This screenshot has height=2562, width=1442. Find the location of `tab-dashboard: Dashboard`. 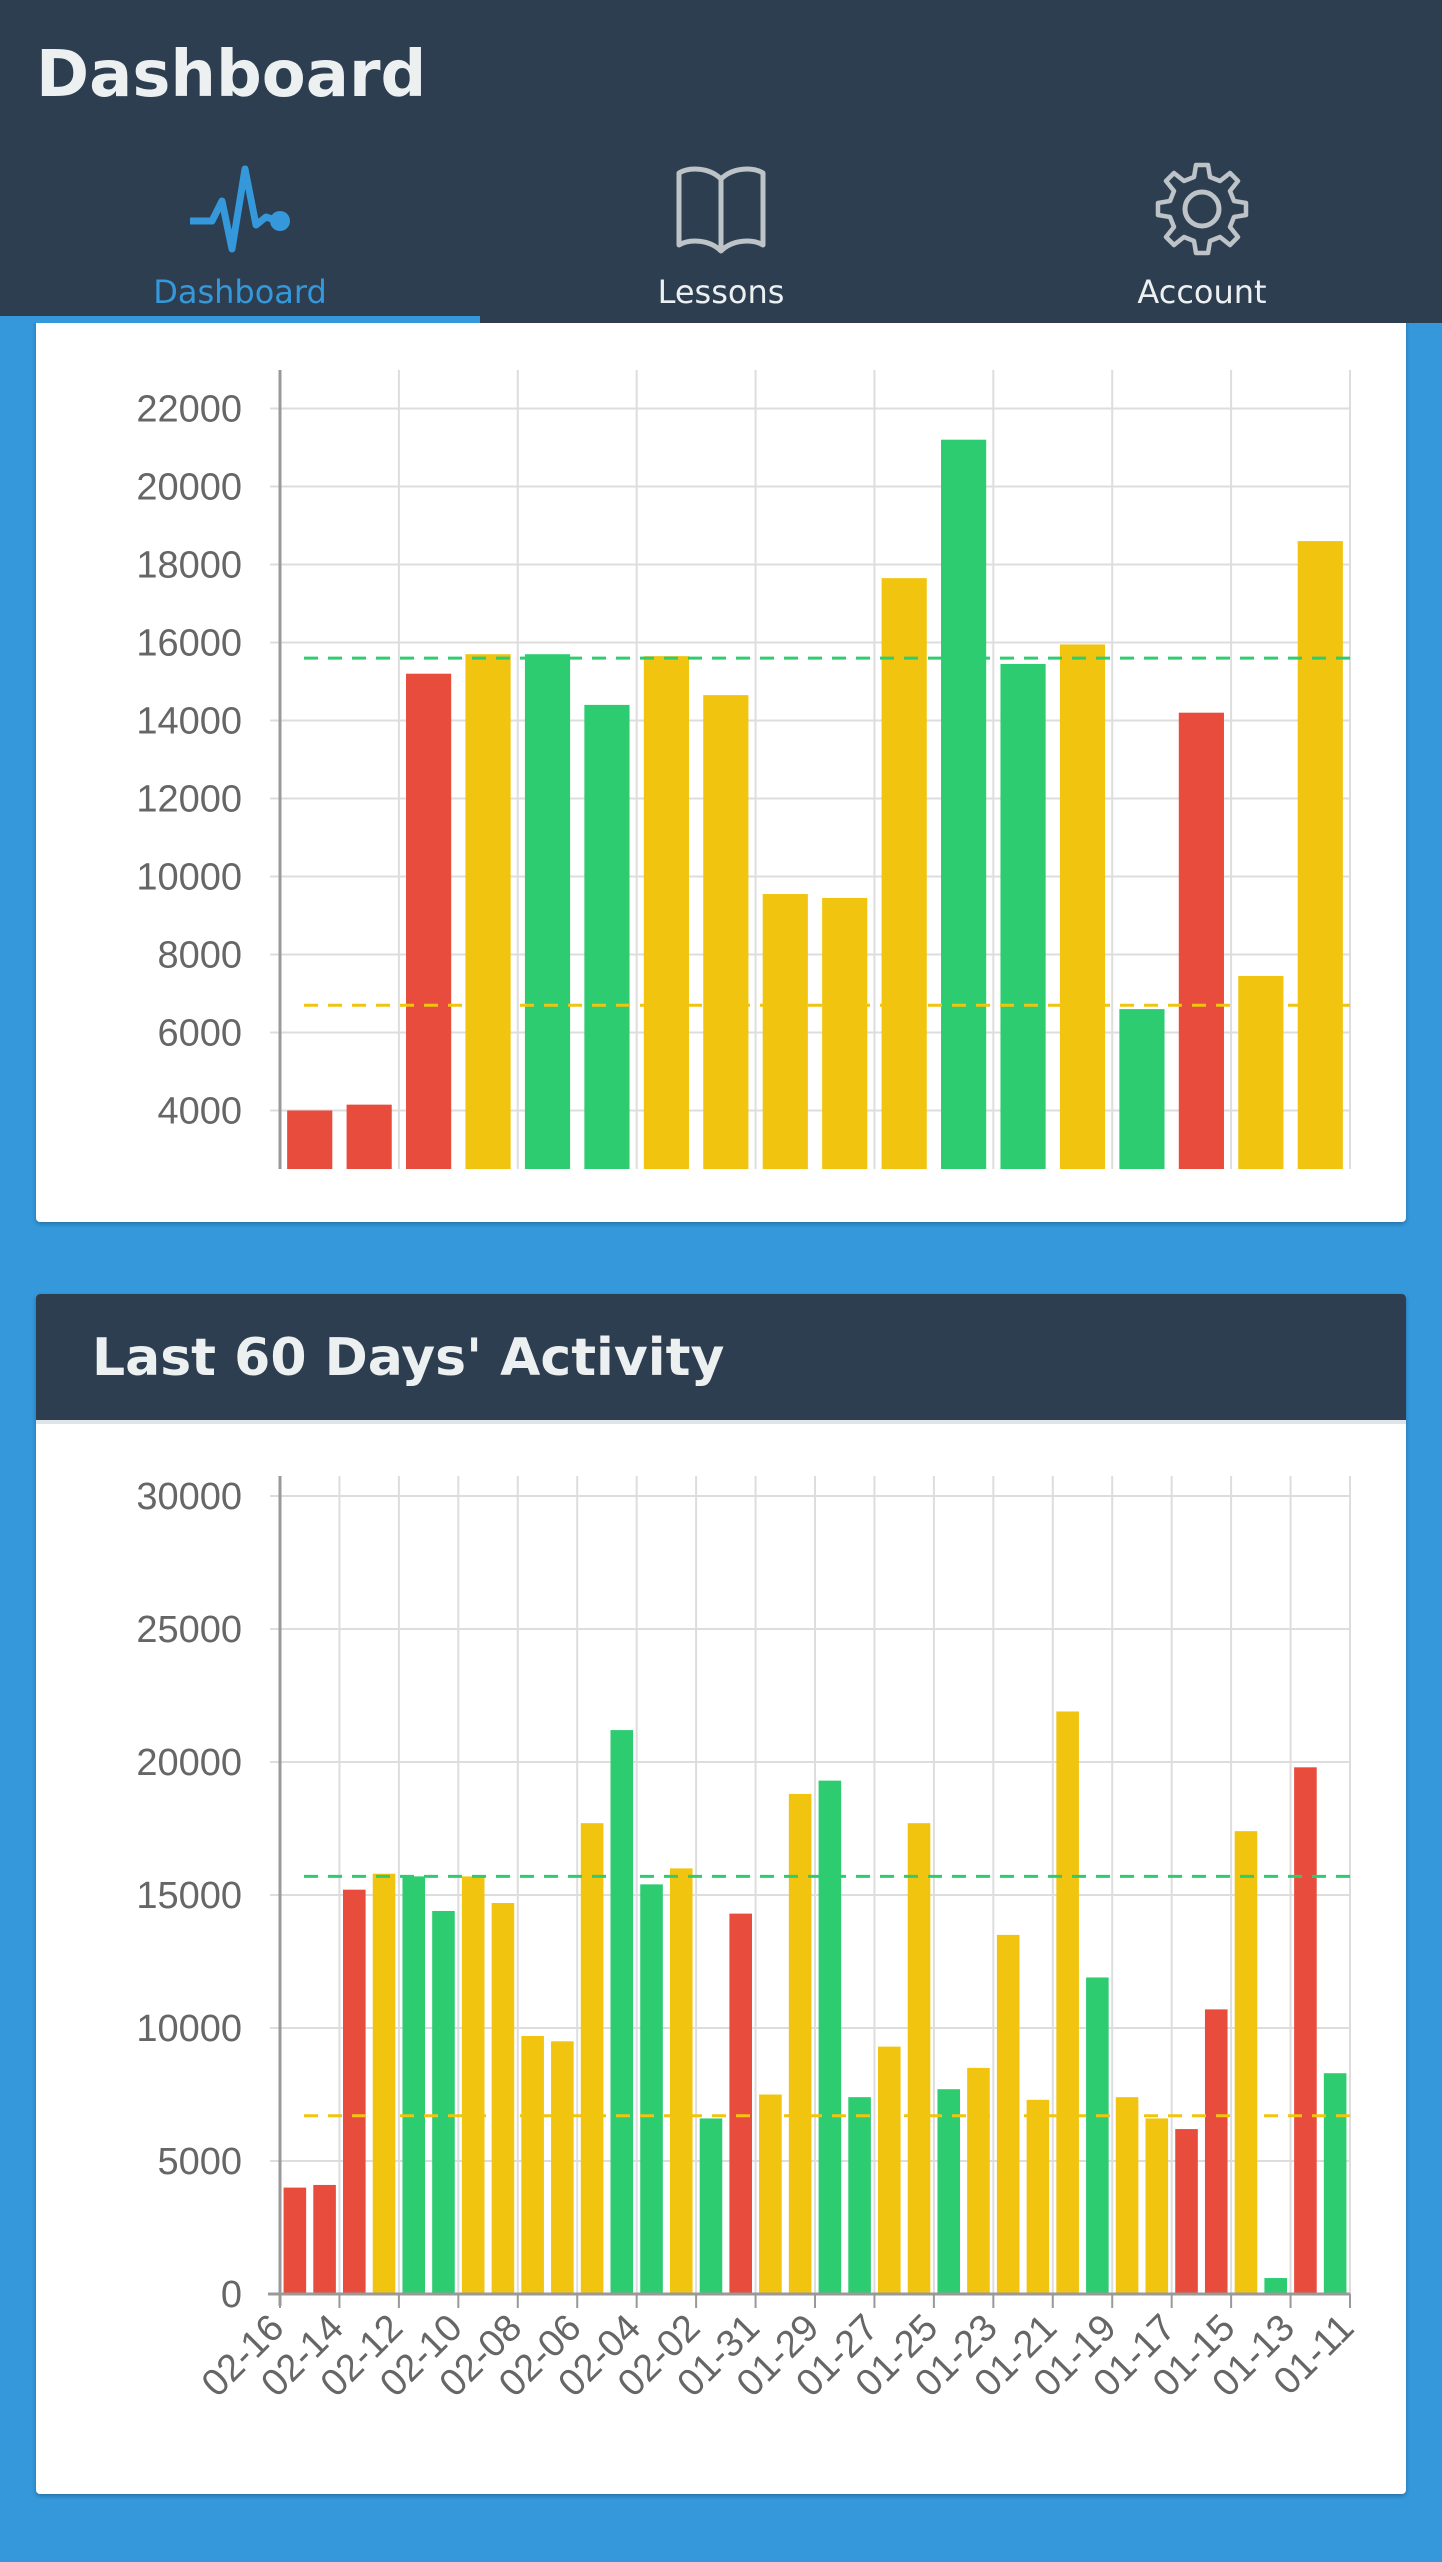

tab-dashboard: Dashboard is located at coordinates (240, 239).